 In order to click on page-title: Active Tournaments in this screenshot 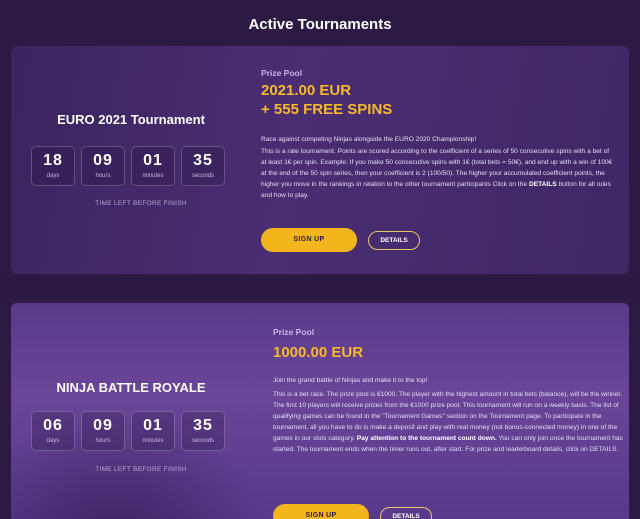, I will do `click(320, 24)`.